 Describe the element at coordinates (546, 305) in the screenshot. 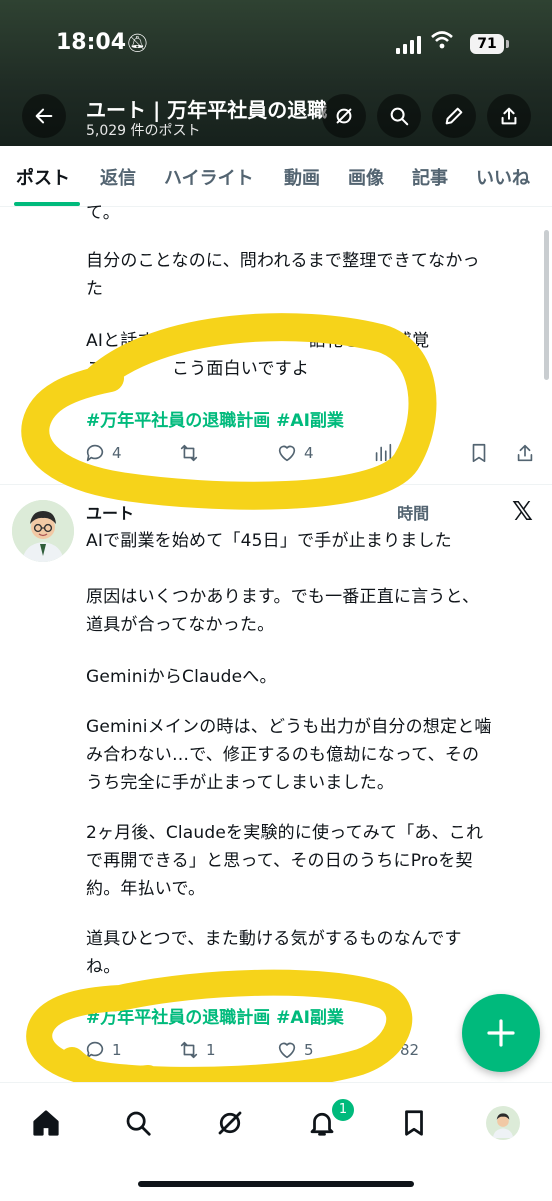

I see `scrollbar` at that location.